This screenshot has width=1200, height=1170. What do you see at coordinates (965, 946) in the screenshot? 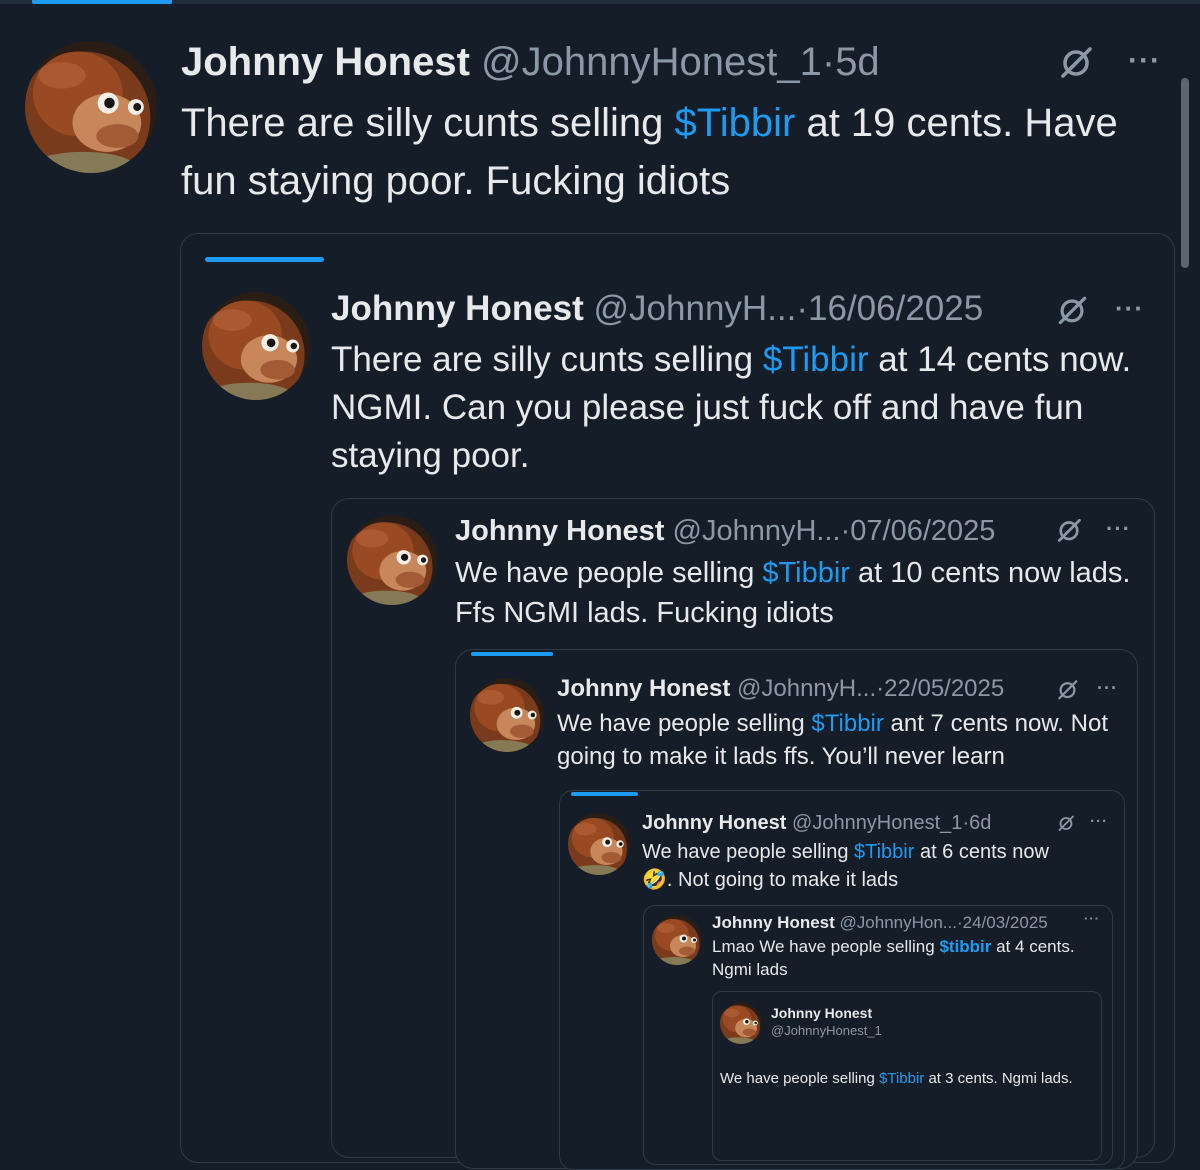
I see `cashtag-link: $tibbir` at bounding box center [965, 946].